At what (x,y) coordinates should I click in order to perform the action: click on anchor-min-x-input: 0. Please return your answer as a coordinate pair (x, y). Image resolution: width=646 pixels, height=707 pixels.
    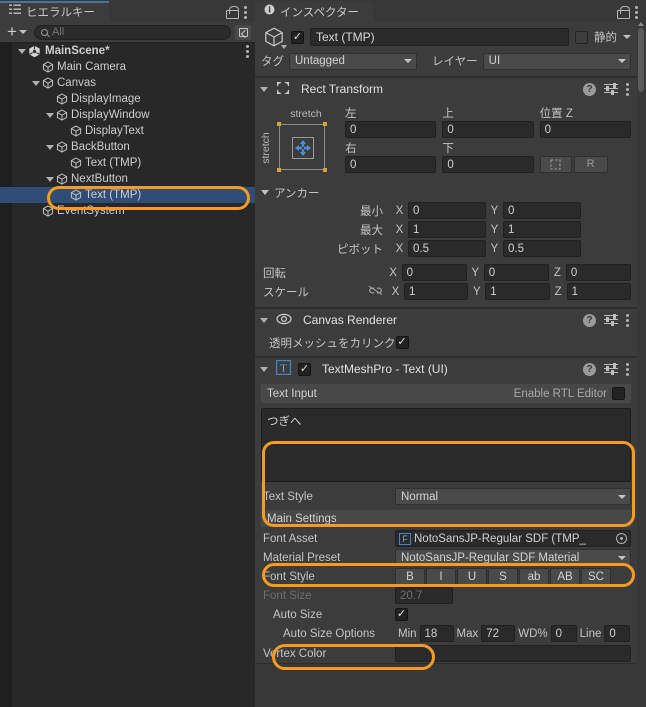
    Looking at the image, I should click on (447, 210).